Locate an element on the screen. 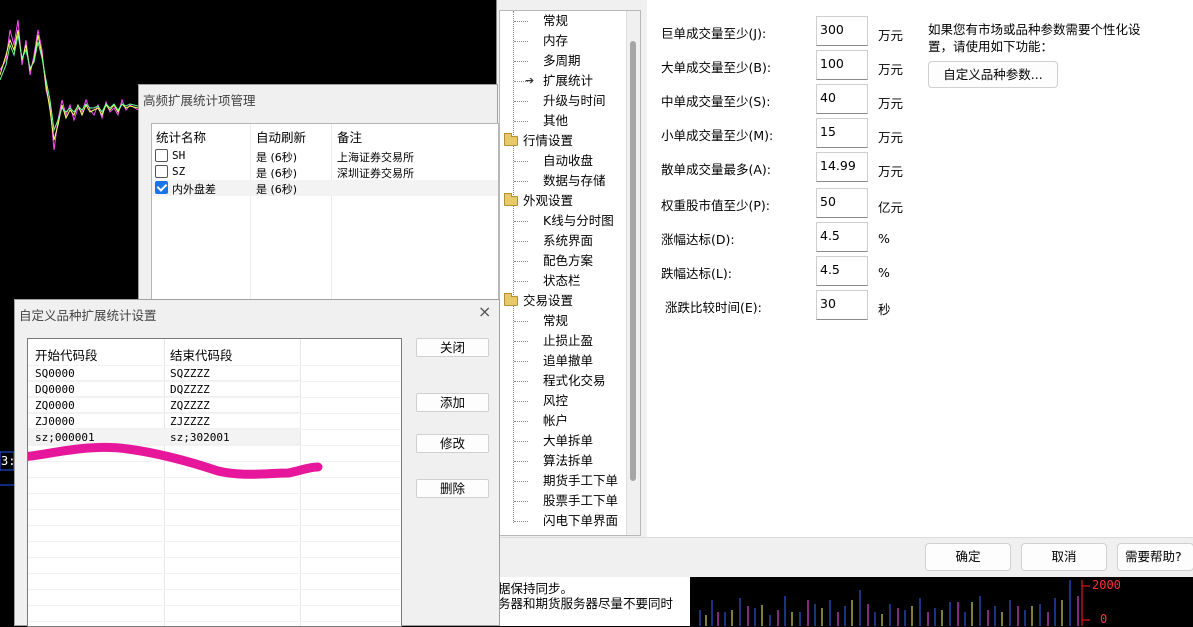 This screenshot has width=1193, height=627. field-input: 40 is located at coordinates (842, 99).